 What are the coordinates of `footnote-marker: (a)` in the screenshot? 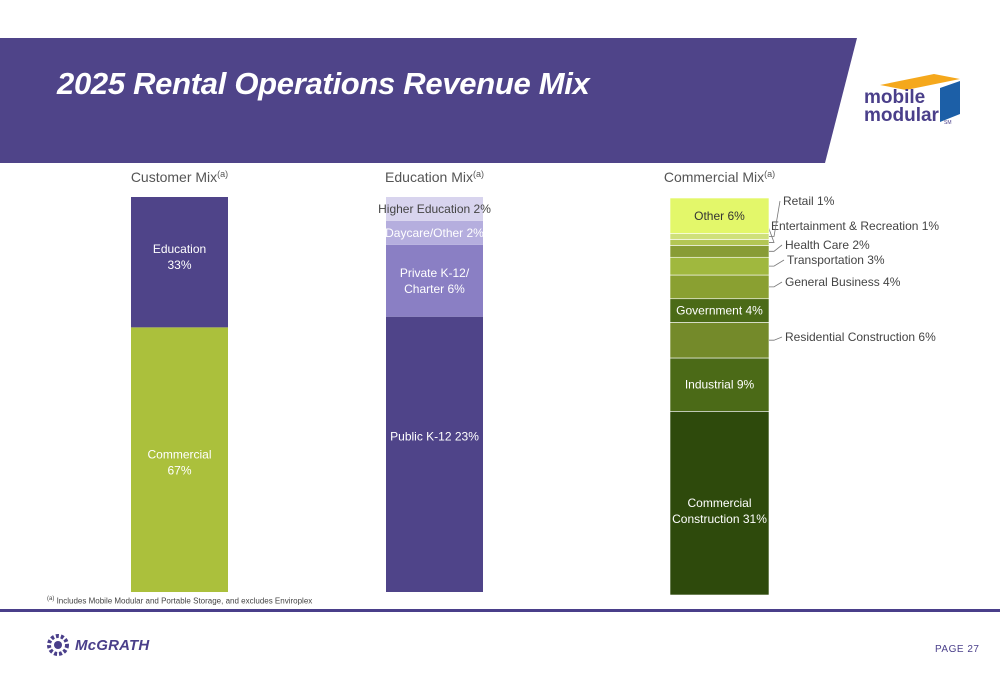 It's located at (51, 599).